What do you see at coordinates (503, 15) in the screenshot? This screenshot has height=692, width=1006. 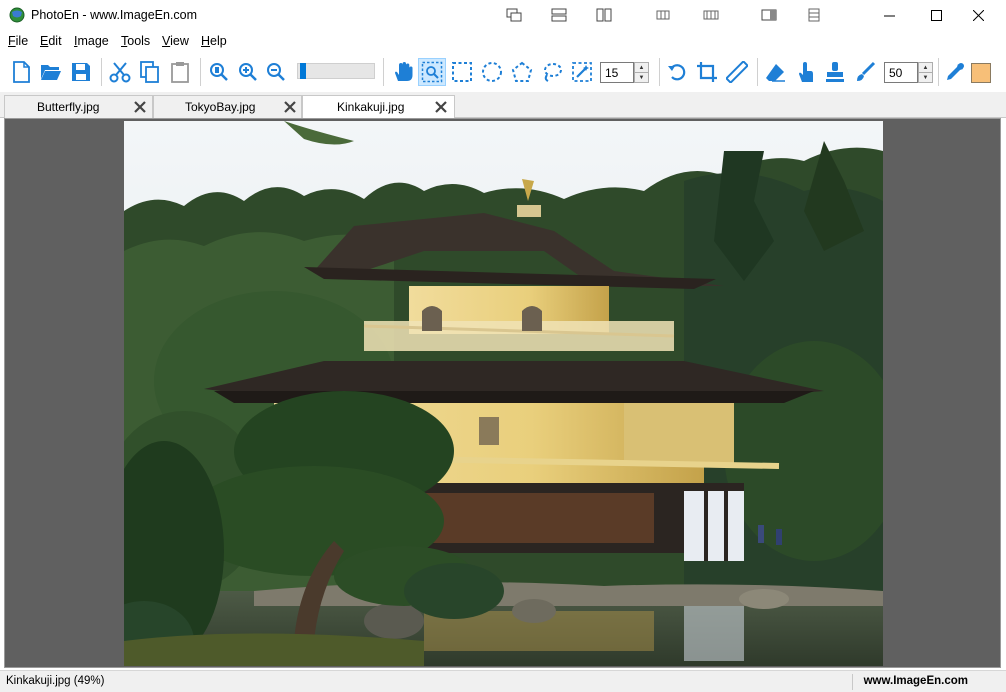 I see `title-bar: PhotoEn - www.ImageEn.com` at bounding box center [503, 15].